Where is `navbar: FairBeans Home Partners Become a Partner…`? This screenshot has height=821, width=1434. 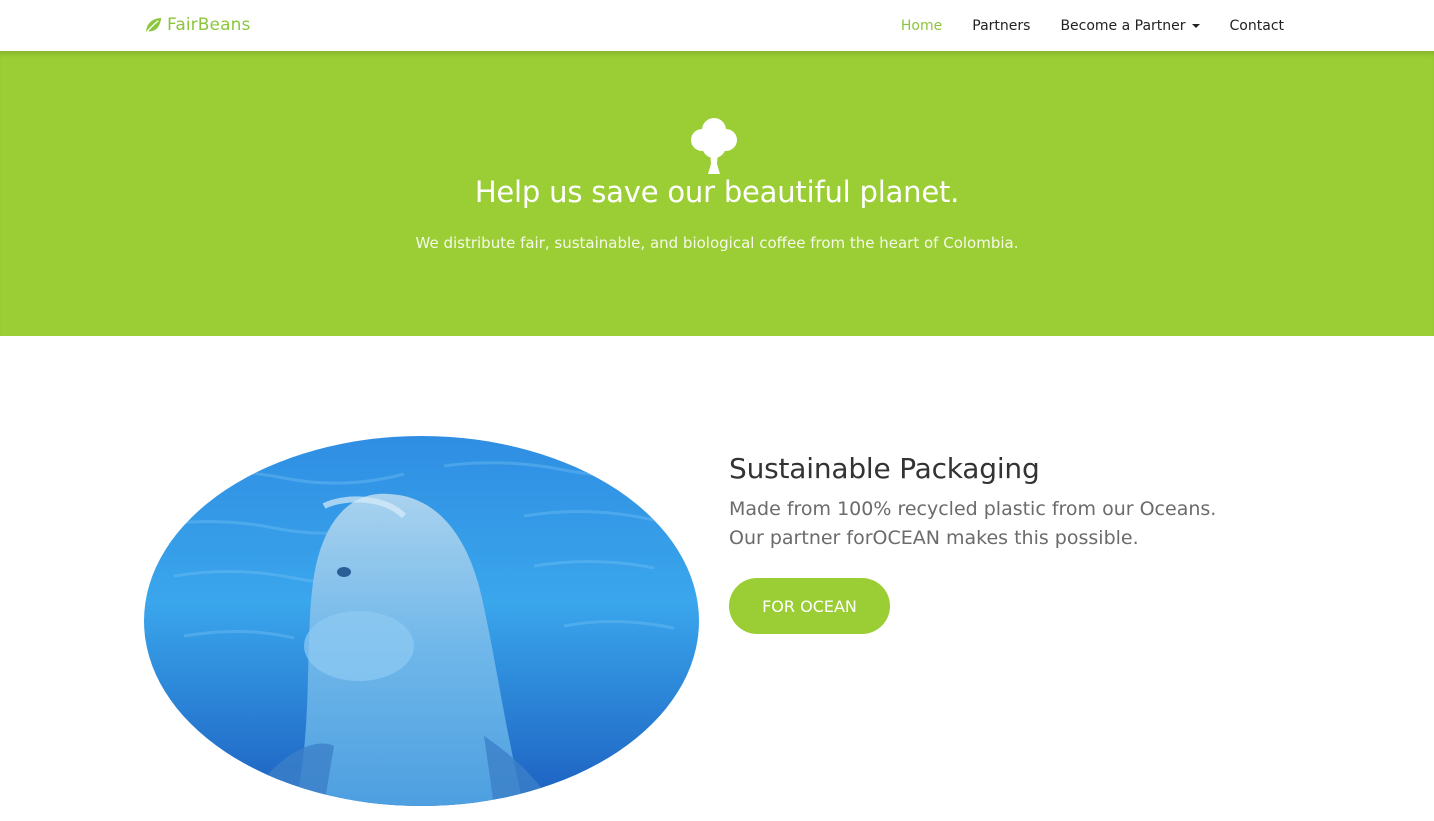 navbar: FairBeans Home Partners Become a Partner… is located at coordinates (717, 25).